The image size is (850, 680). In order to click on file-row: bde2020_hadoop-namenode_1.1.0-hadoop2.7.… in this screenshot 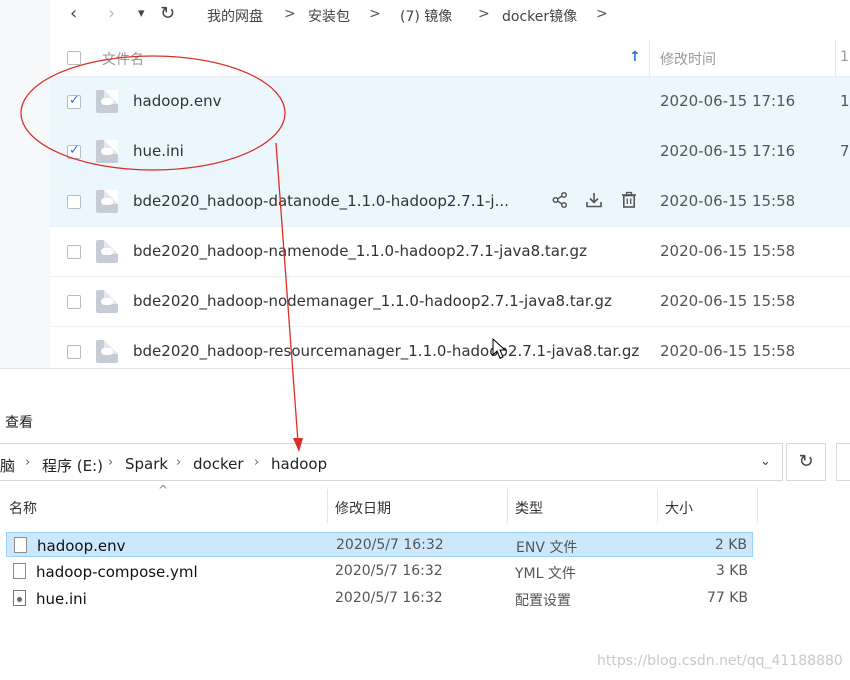, I will do `click(450, 252)`.